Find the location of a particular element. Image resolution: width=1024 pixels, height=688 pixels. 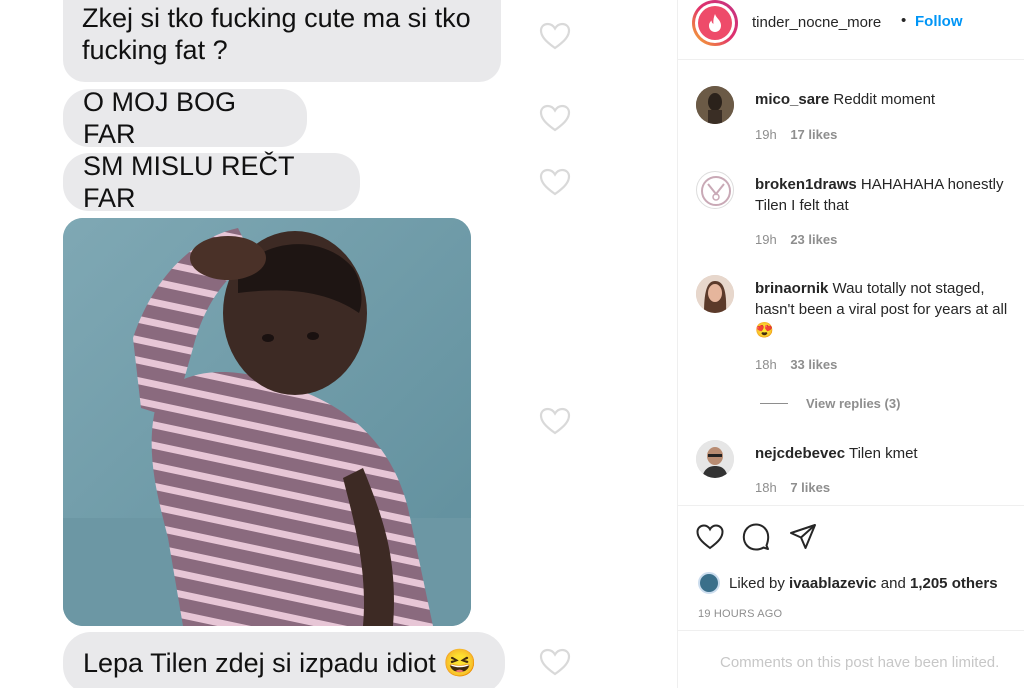

chat-message-text: fucking fat ? is located at coordinates (155, 50).